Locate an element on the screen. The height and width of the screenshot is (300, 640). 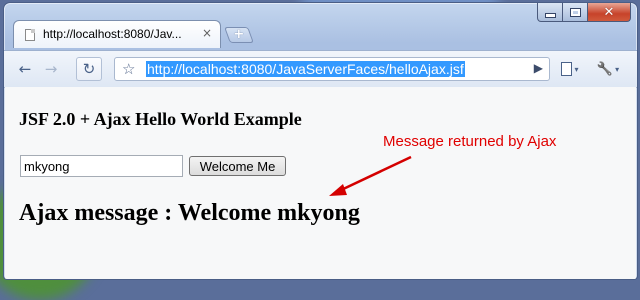
window-controls: ✕ is located at coordinates (584, 13).